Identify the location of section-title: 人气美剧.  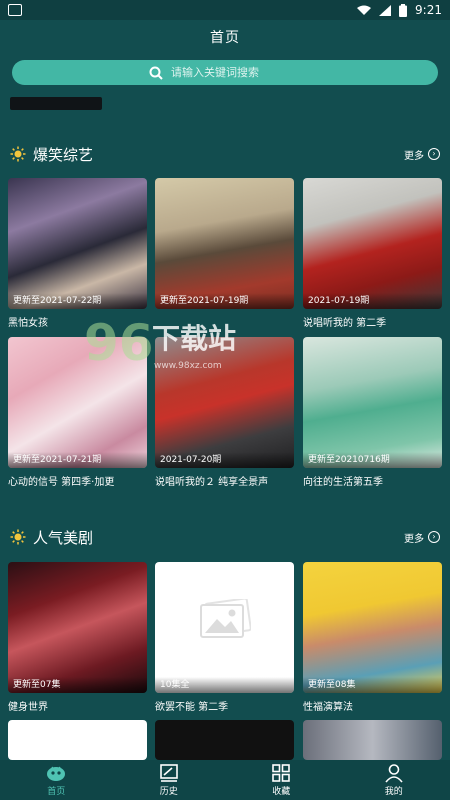
(63, 537).